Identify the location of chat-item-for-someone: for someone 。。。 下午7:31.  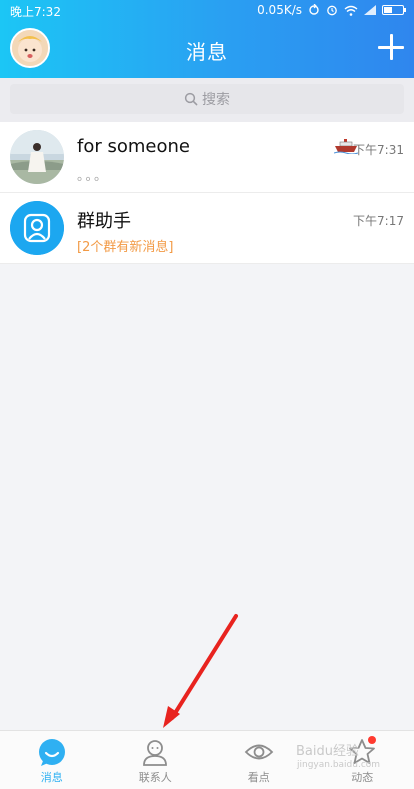
(207, 157).